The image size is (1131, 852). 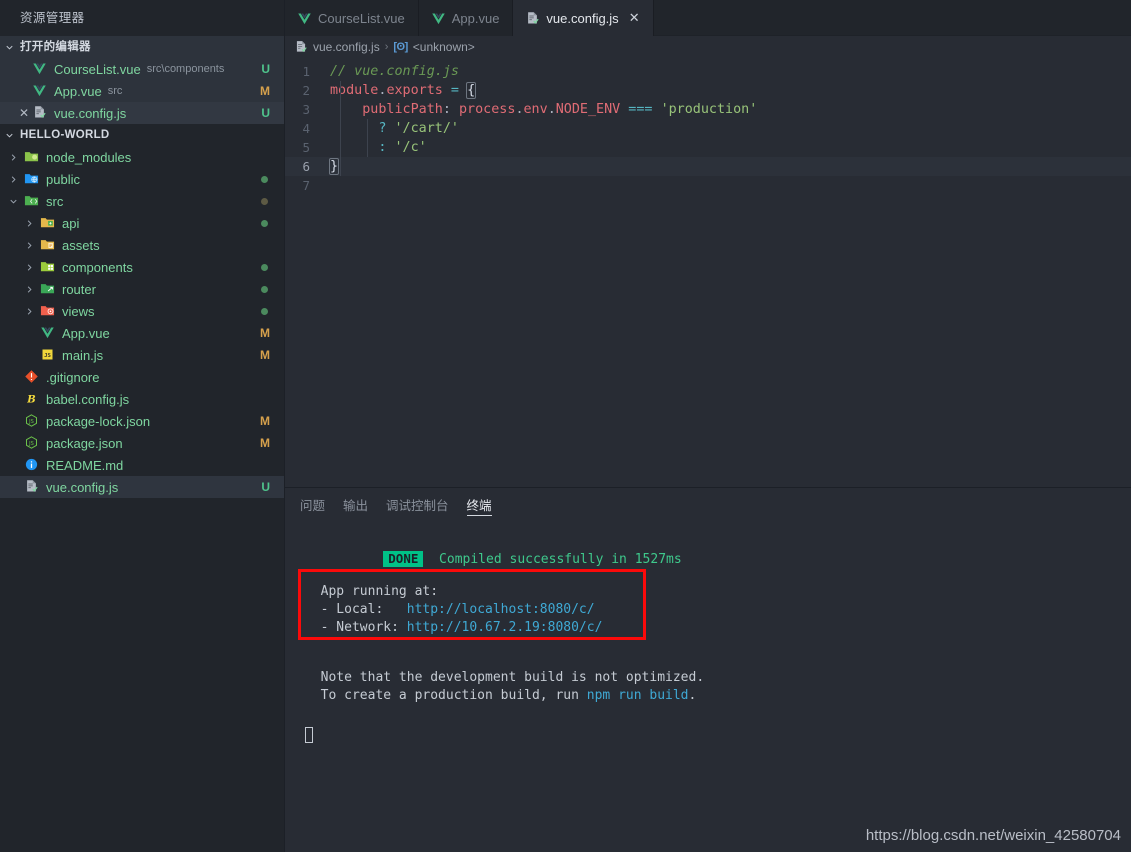 I want to click on tab-label: App.vue, so click(x=475, y=18).